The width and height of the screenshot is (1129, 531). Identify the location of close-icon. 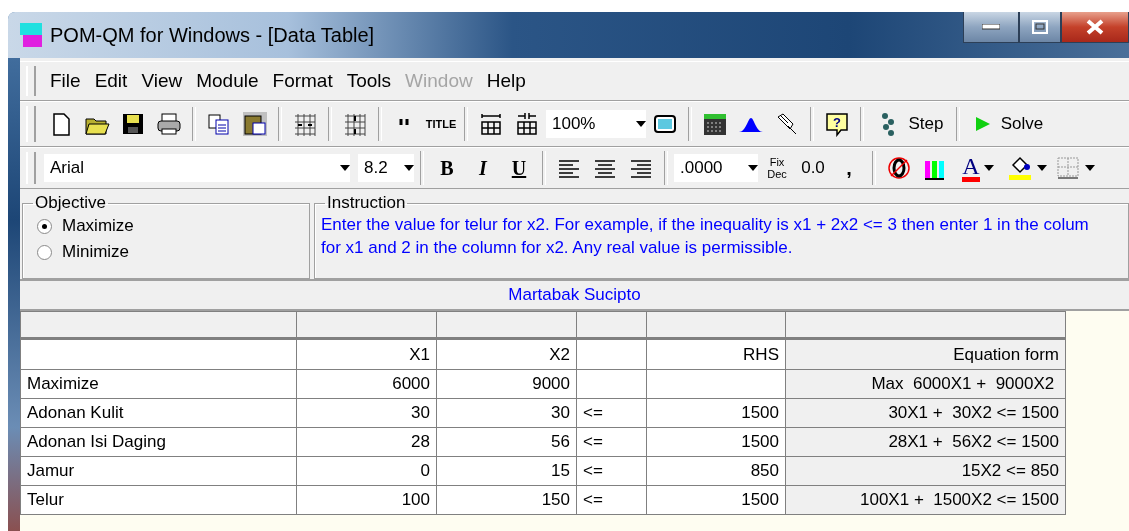
(1095, 27).